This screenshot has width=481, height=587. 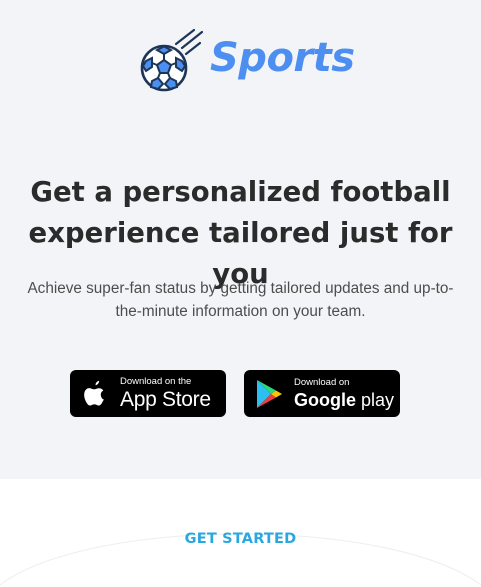 I want to click on soccer-ball-icon, so click(x=172, y=60).